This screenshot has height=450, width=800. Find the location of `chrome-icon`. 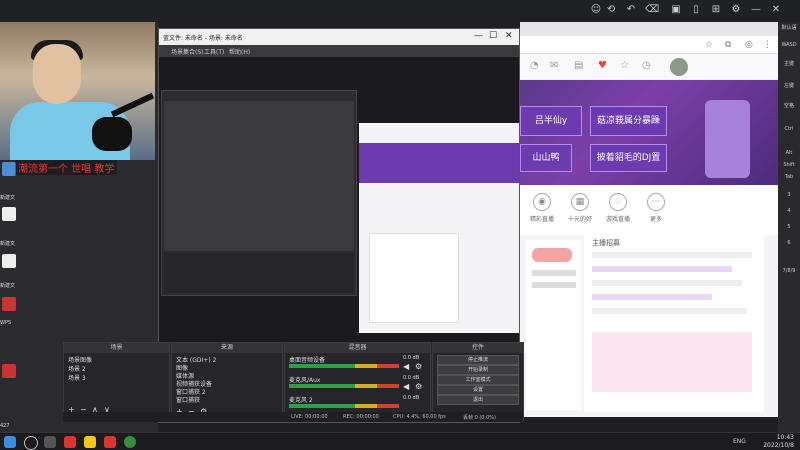

chrome-icon is located at coordinates (130, 442).